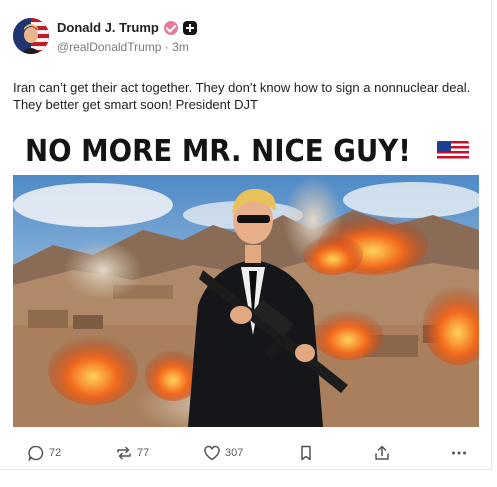 This screenshot has width=497, height=487. I want to click on us-flag-icon, so click(453, 151).